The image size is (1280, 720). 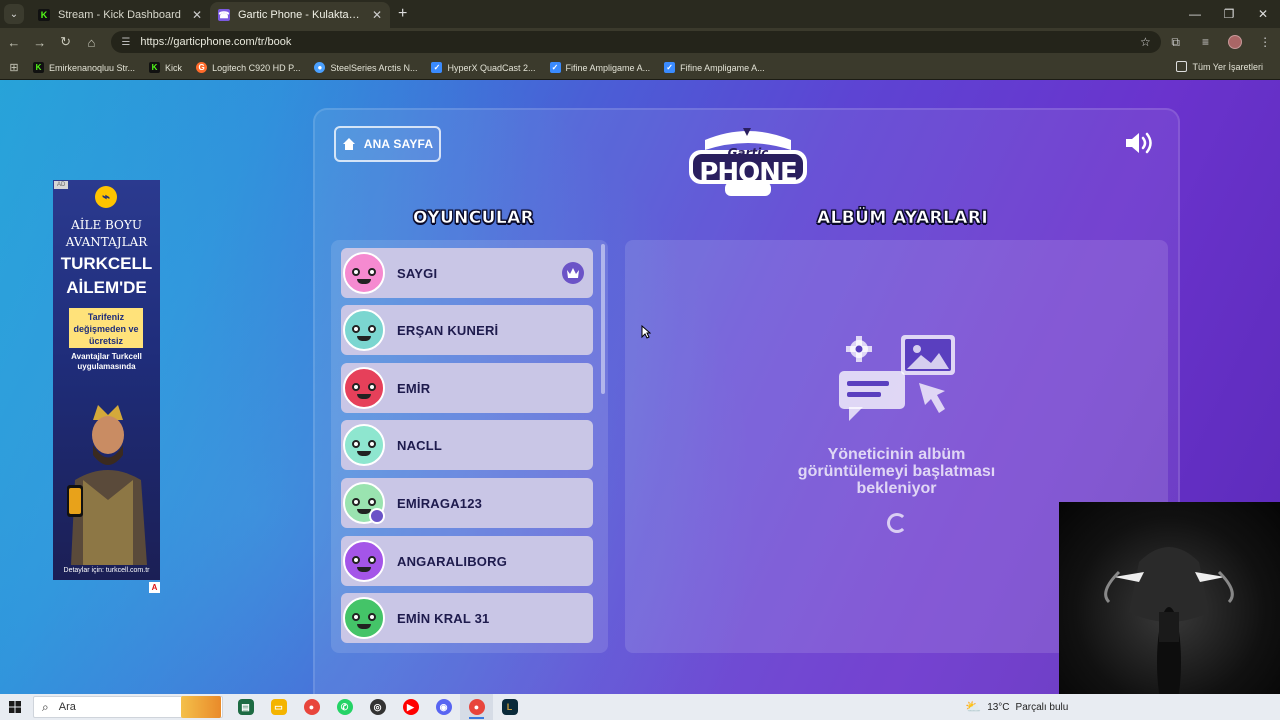 I want to click on sound-icon, so click(x=1139, y=143).